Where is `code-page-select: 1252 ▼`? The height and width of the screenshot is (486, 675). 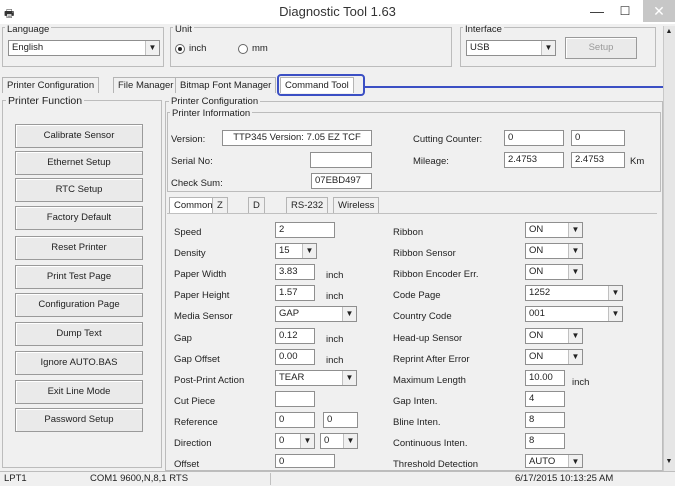
code-page-select: 1252 ▼ is located at coordinates (574, 293).